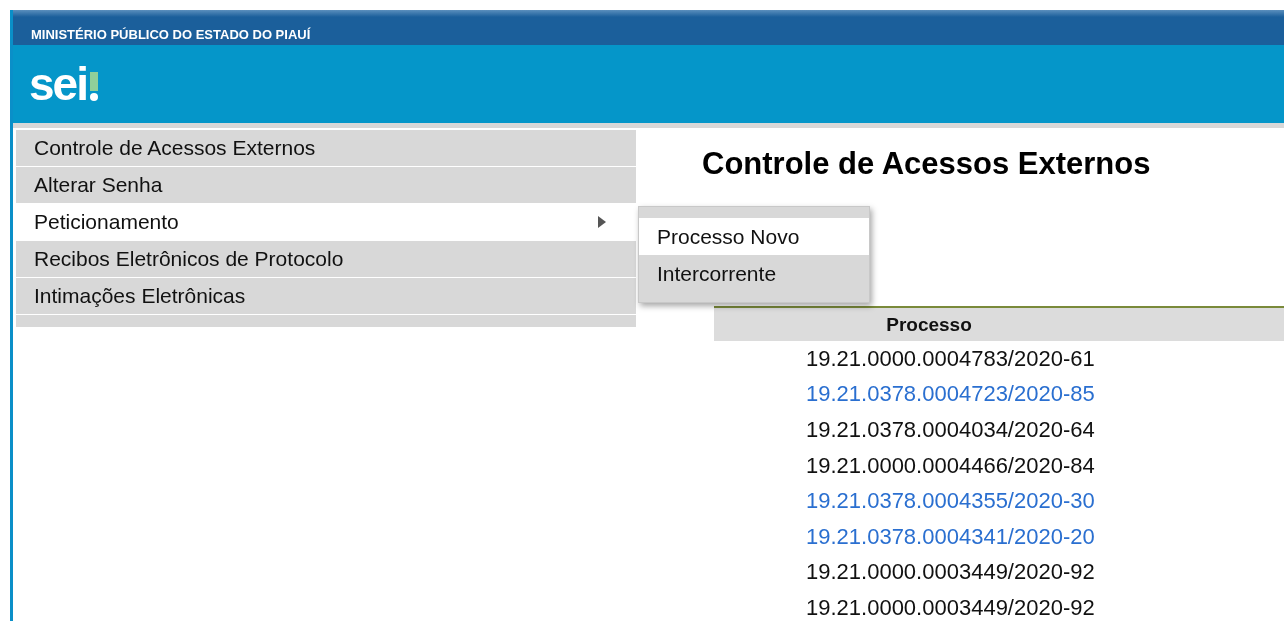 This screenshot has height=621, width=1284. I want to click on table-cell: 19.21.0000.0004783/2020-61, so click(950, 358).